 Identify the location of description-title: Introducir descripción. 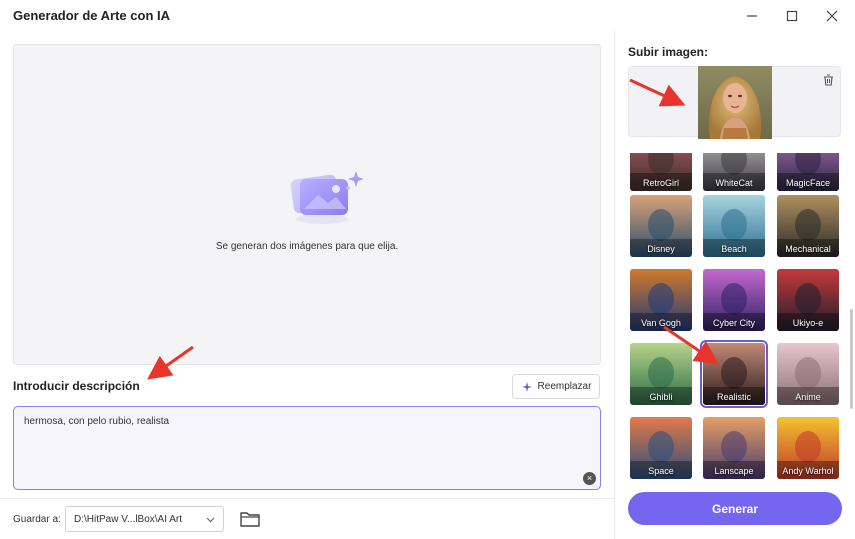
(76, 386).